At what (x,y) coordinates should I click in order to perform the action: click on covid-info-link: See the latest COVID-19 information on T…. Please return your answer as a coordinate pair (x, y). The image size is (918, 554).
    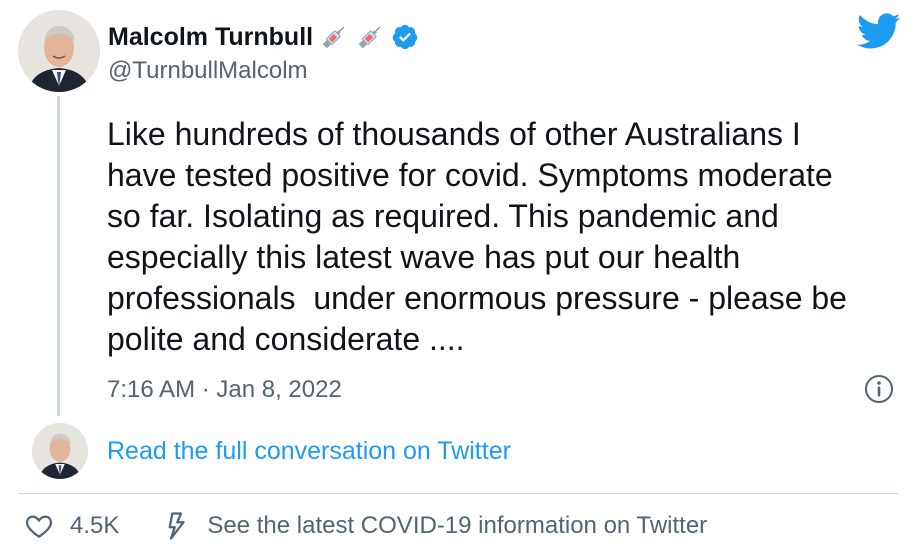
    Looking at the image, I should click on (457, 526).